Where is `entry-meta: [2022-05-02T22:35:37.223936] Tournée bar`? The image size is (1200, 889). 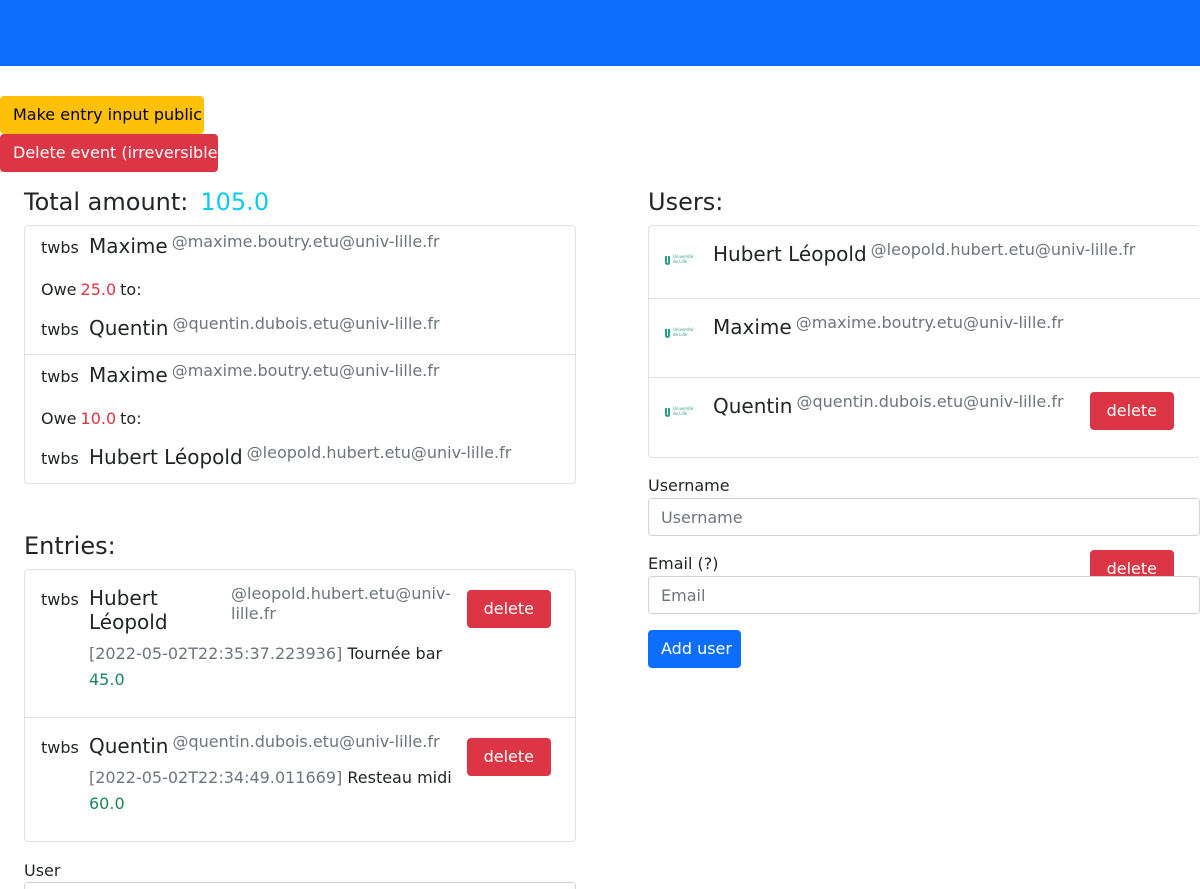 entry-meta: [2022-05-02T22:35:37.223936] Tournée bar is located at coordinates (324, 654).